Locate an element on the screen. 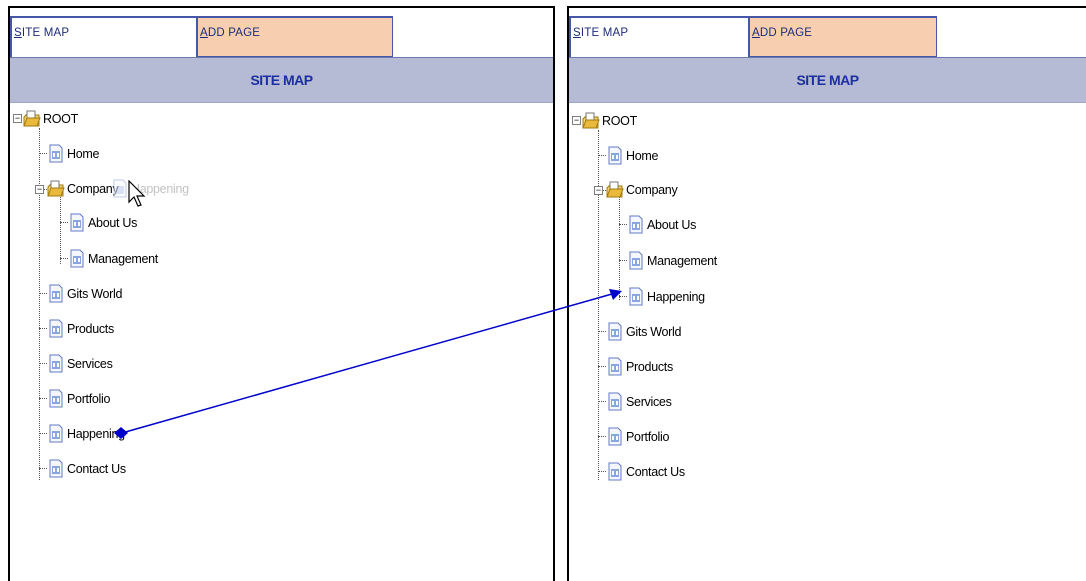 This screenshot has width=1086, height=581. mouse-pointer-icon is located at coordinates (137, 193).